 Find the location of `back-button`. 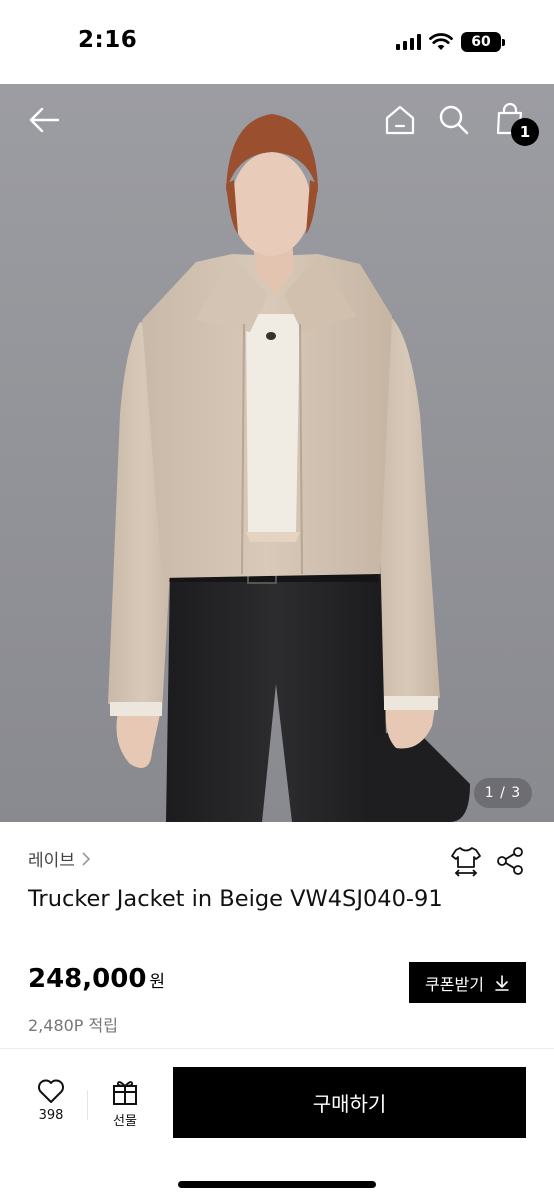

back-button is located at coordinates (44, 120).